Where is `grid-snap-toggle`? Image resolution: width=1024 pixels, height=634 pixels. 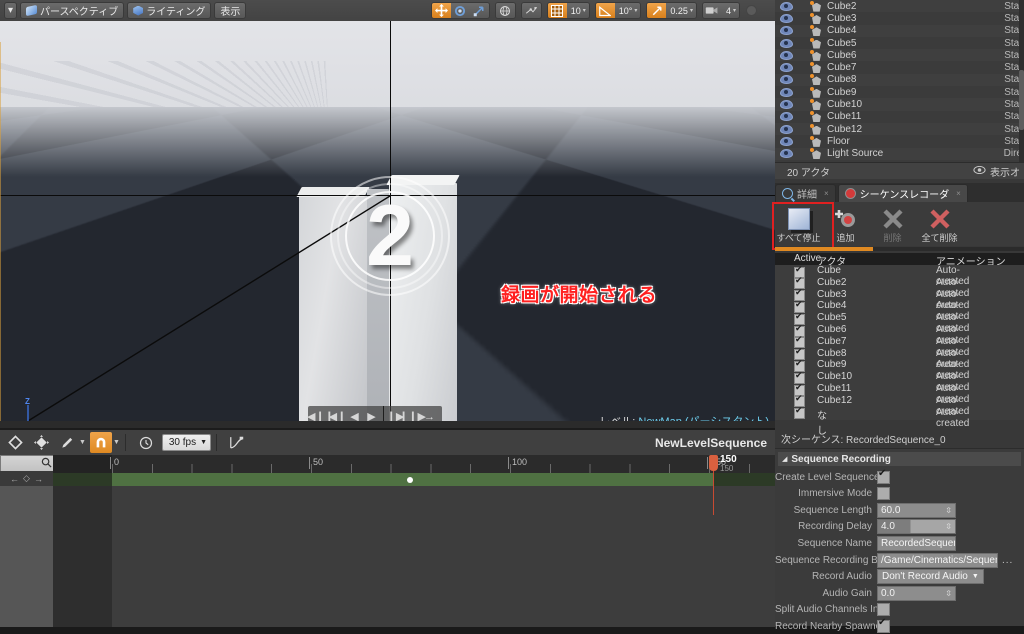 grid-snap-toggle is located at coordinates (557, 10).